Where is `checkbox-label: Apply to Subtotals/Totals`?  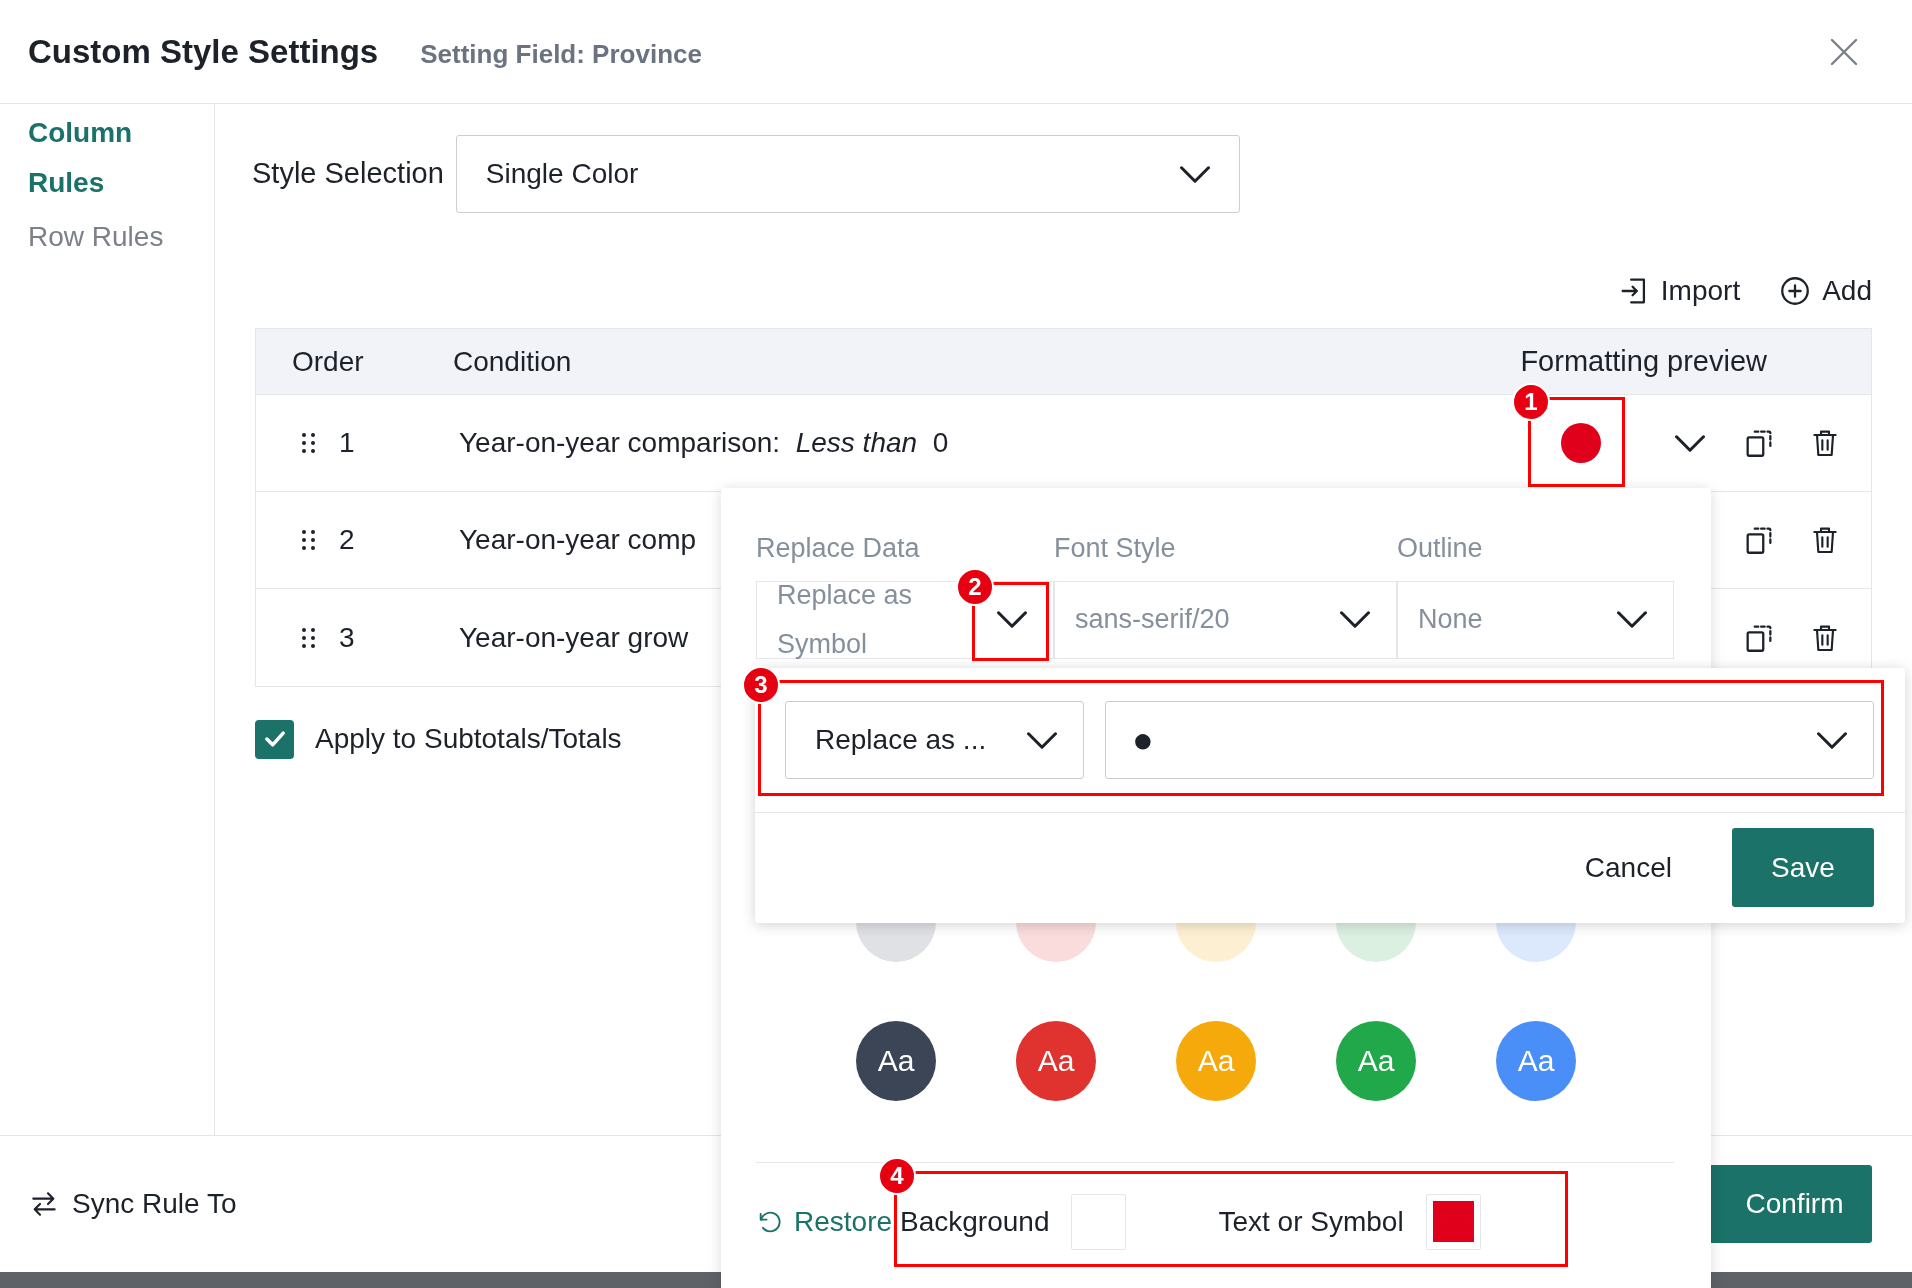 checkbox-label: Apply to Subtotals/Totals is located at coordinates (468, 739).